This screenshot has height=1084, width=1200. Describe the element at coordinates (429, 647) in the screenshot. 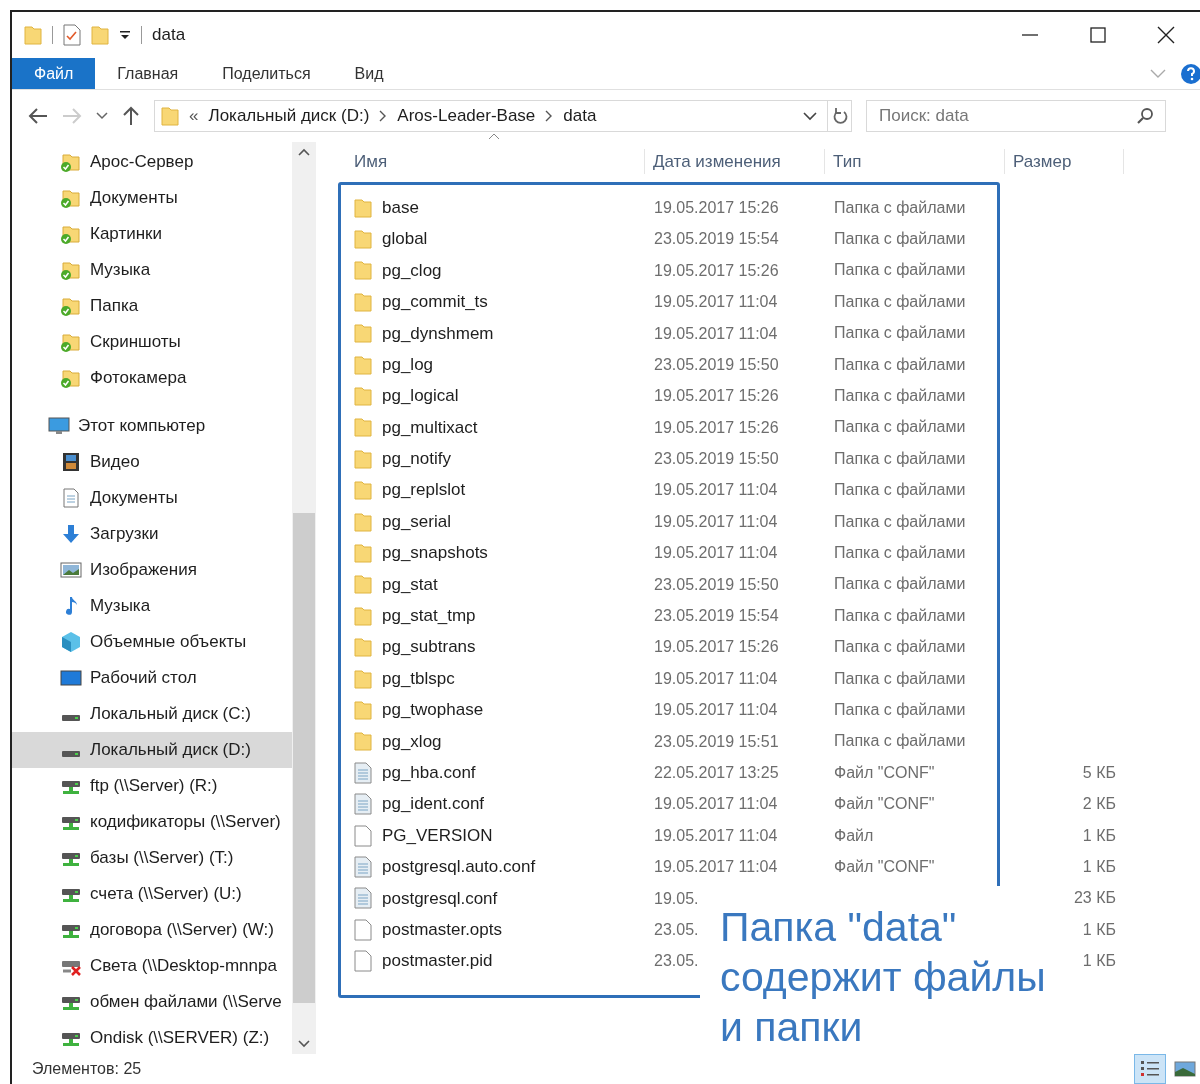

I see `file-name: pg_subtrans` at that location.